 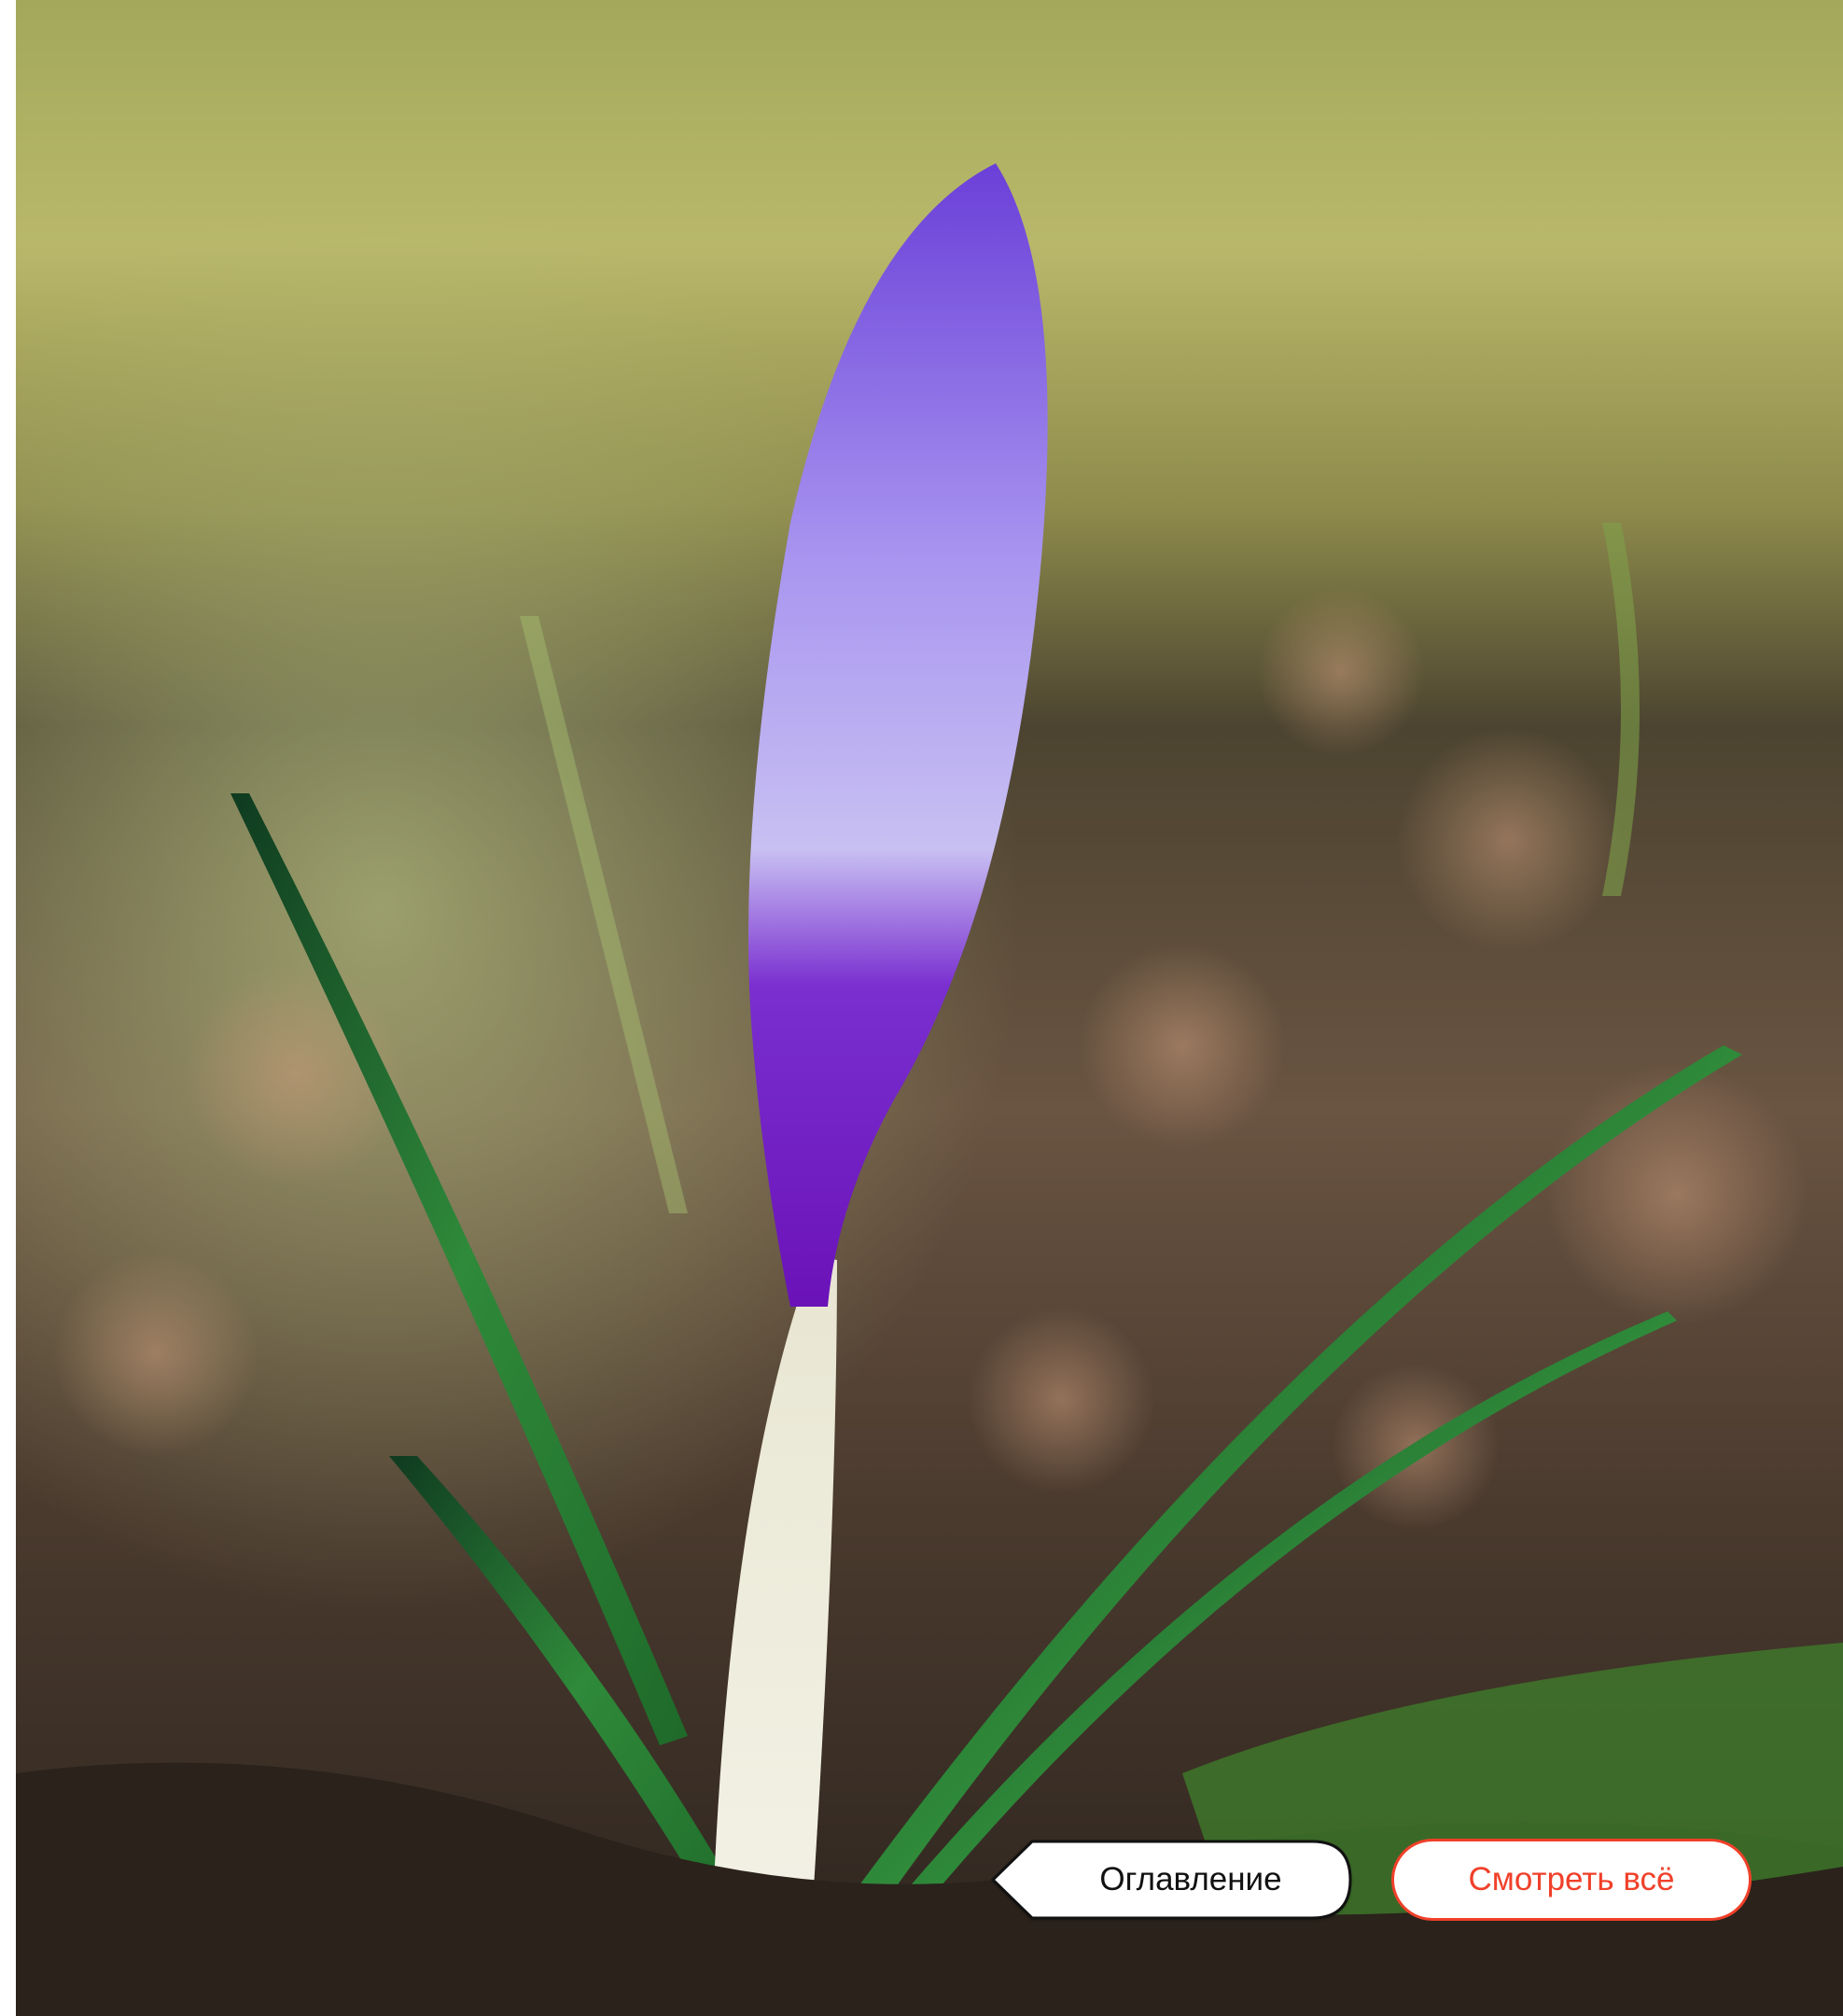 I want to click on toc-button: Оглавление, so click(x=1172, y=1880).